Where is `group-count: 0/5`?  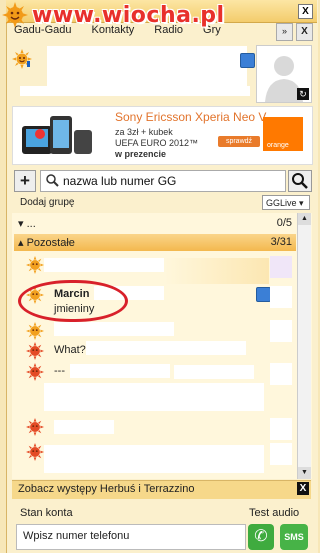 group-count: 0/5 is located at coordinates (284, 223).